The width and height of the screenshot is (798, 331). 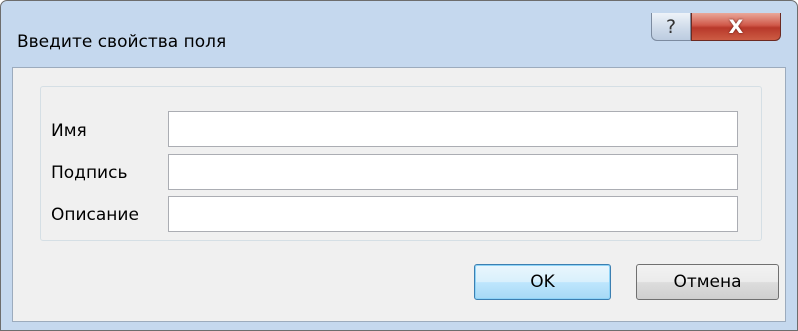 I want to click on caption-label: Подпись, so click(x=89, y=173).